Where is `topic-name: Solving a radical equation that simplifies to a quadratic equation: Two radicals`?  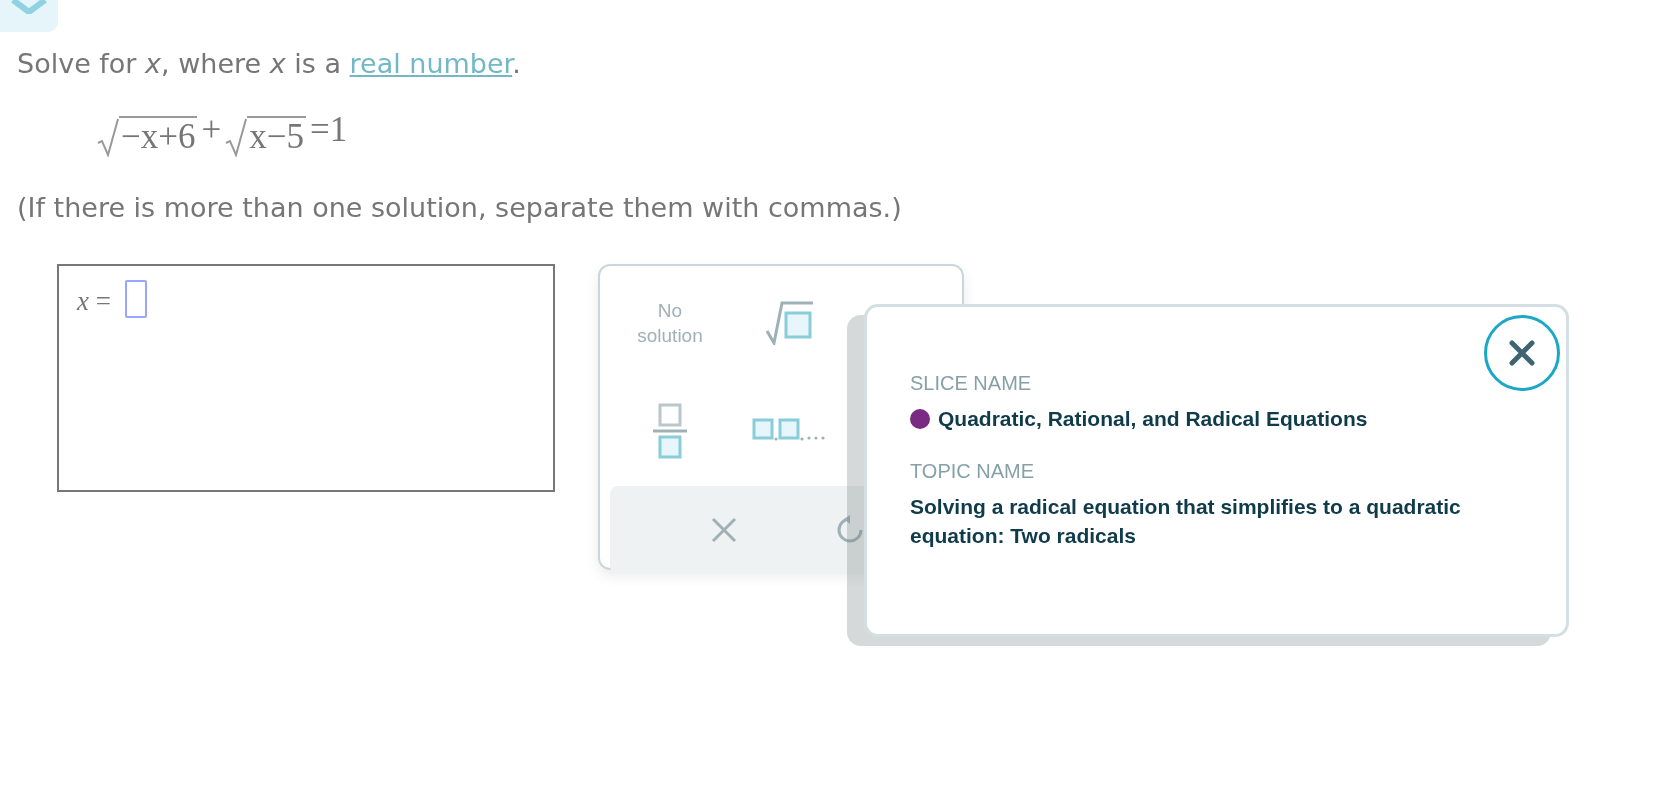 topic-name: Solving a radical equation that simplifies to a quadratic equation: Two radicals is located at coordinates (1186, 521).